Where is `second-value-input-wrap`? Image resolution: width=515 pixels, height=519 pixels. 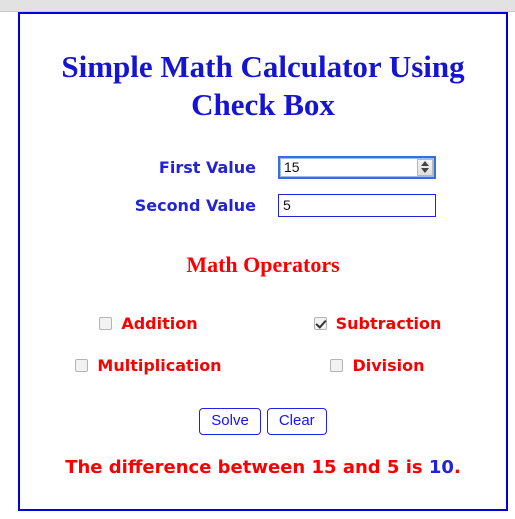
second-value-input-wrap is located at coordinates (357, 205).